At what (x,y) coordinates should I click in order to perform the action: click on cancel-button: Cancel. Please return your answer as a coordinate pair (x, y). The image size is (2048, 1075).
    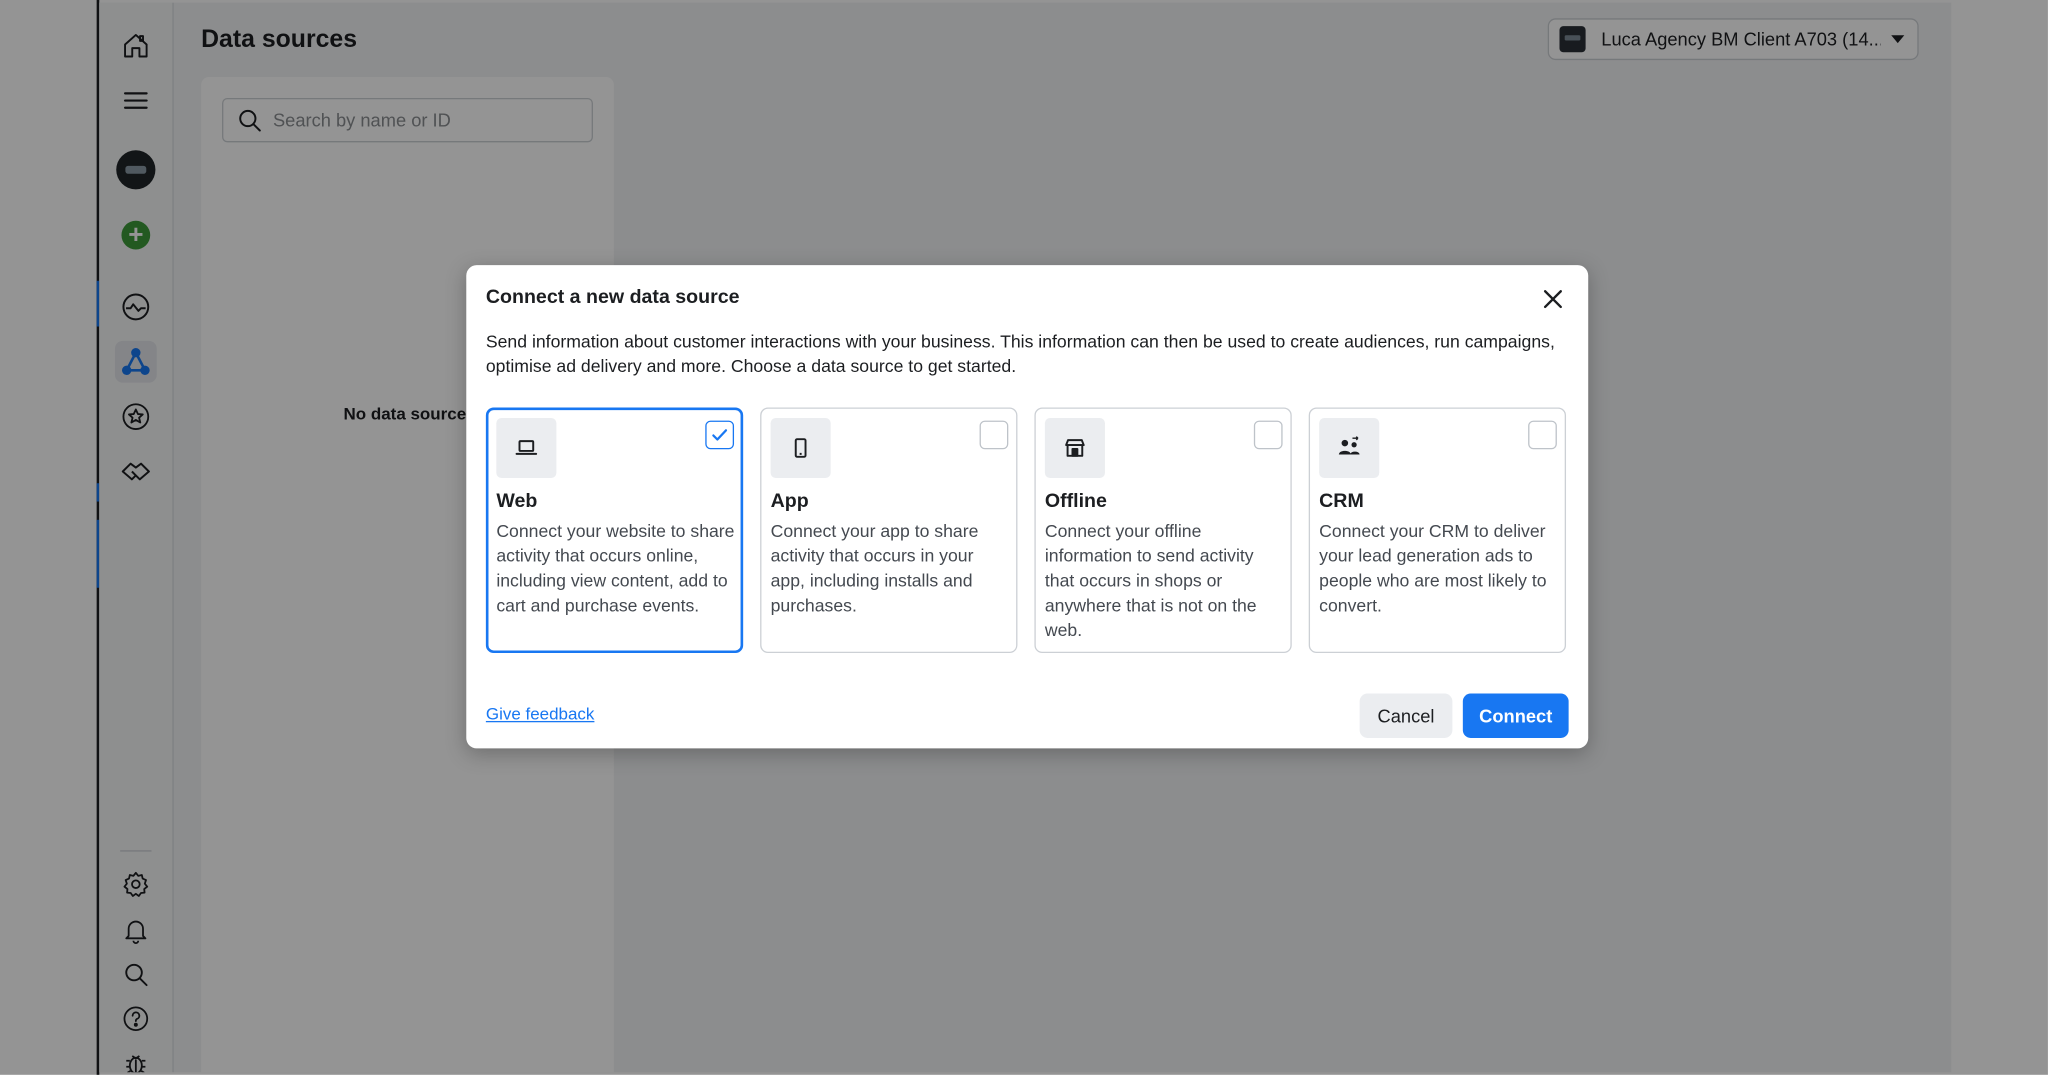
    Looking at the image, I should click on (1406, 715).